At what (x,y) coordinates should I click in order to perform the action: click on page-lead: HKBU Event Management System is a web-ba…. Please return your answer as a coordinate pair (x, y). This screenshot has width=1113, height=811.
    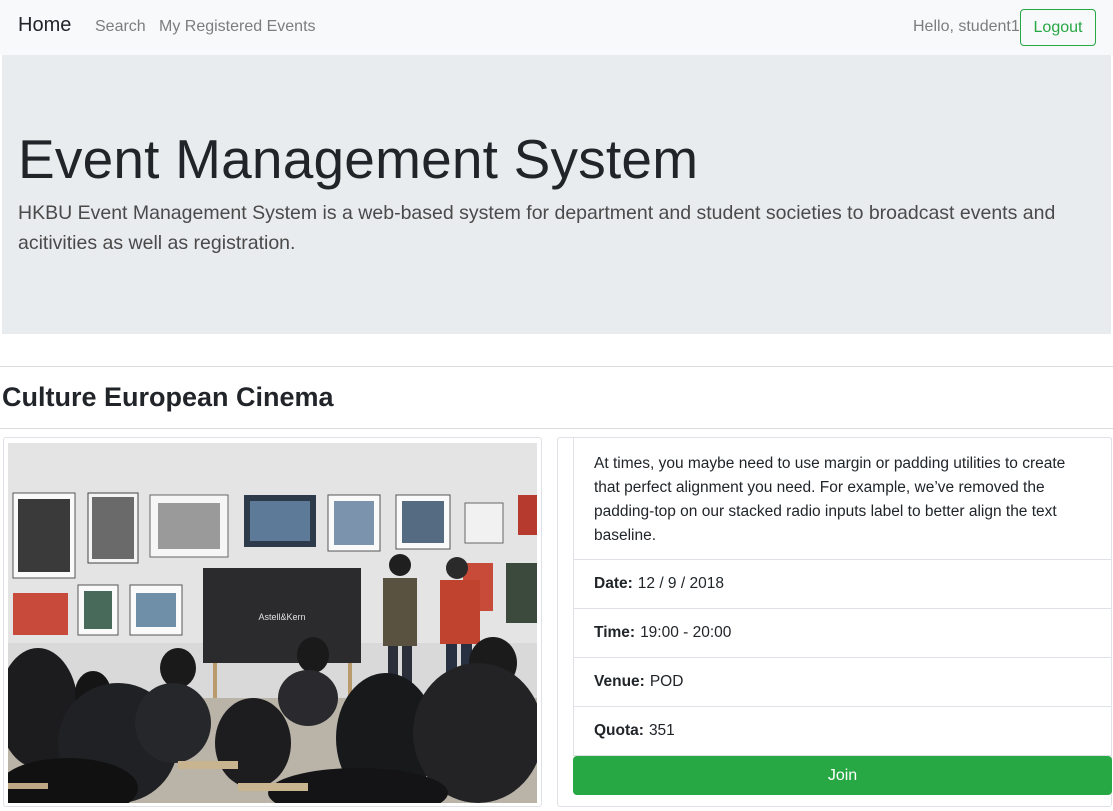
    Looking at the image, I should click on (537, 228).